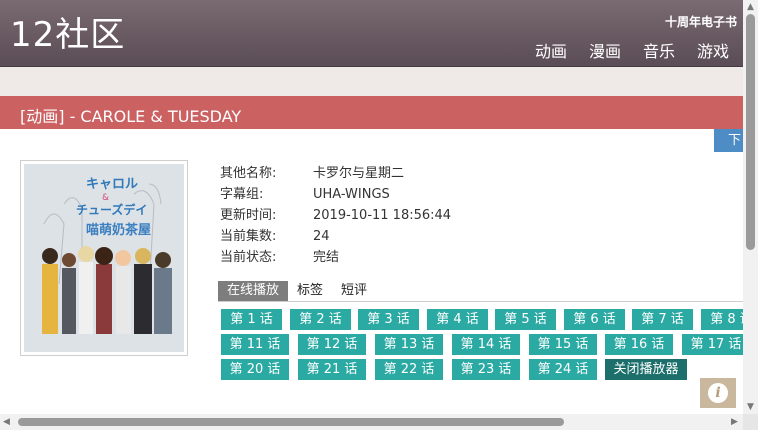  What do you see at coordinates (713, 50) in the screenshot?
I see `nav-games: 游戏` at bounding box center [713, 50].